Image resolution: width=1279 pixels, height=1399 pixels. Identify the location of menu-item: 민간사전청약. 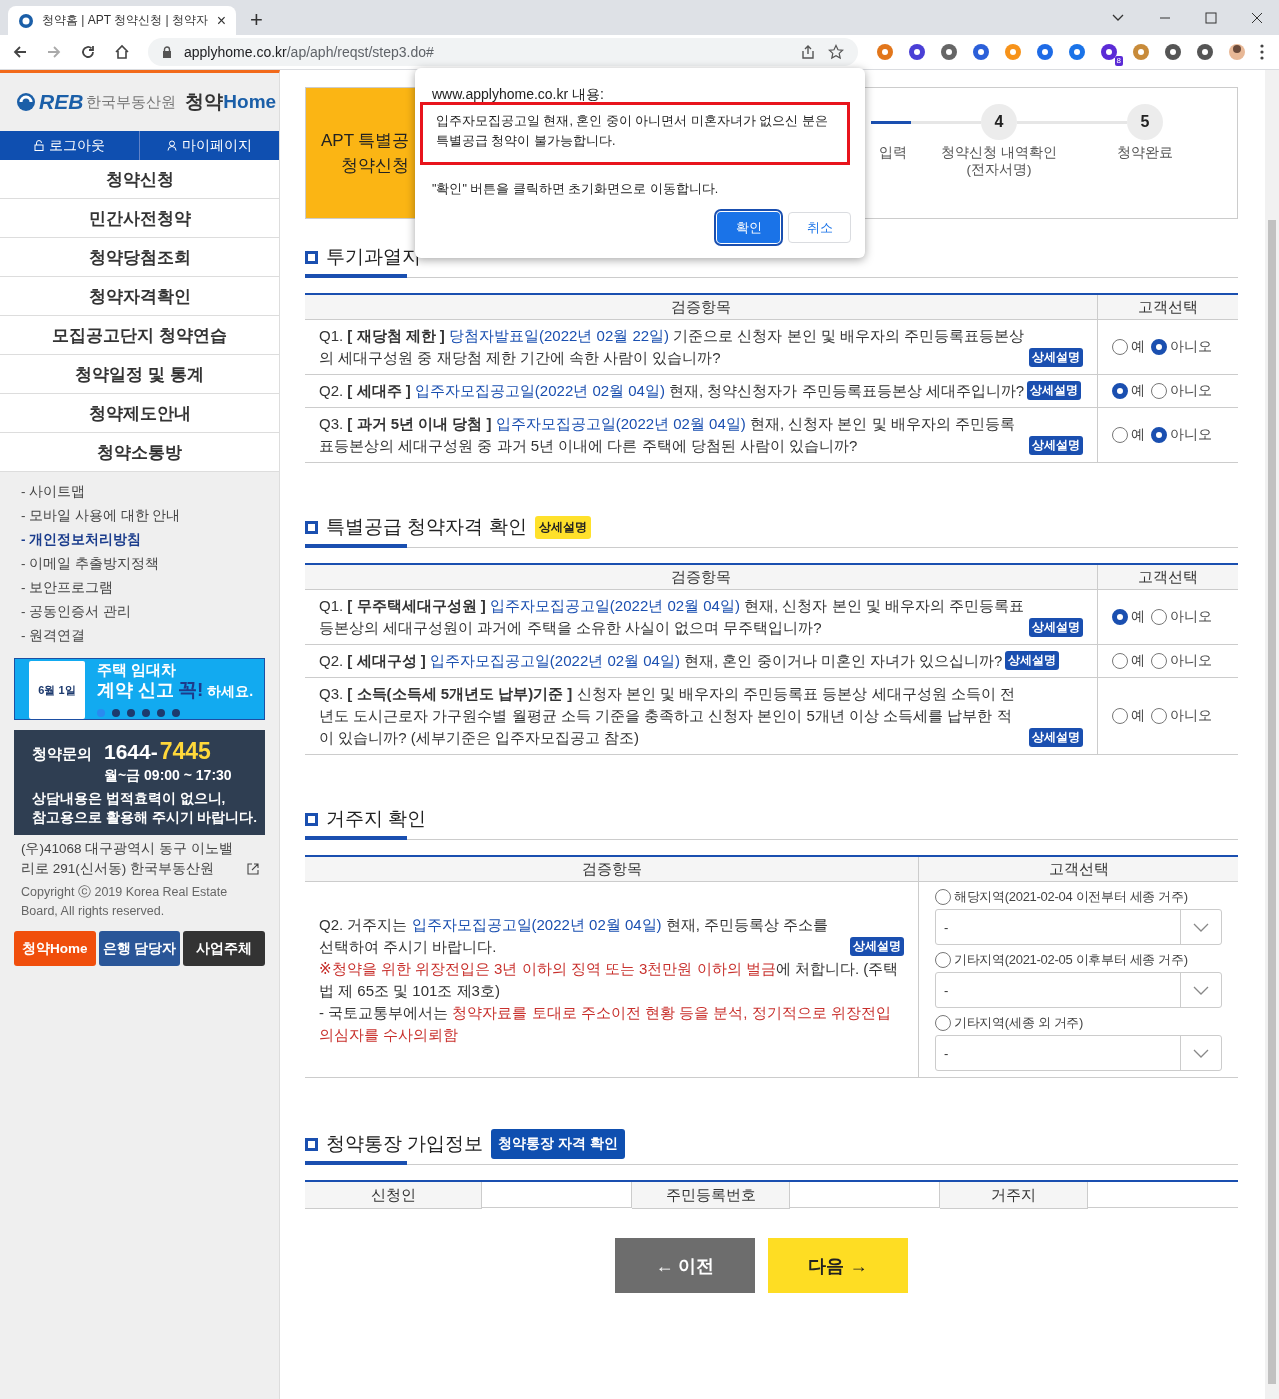
(139, 218).